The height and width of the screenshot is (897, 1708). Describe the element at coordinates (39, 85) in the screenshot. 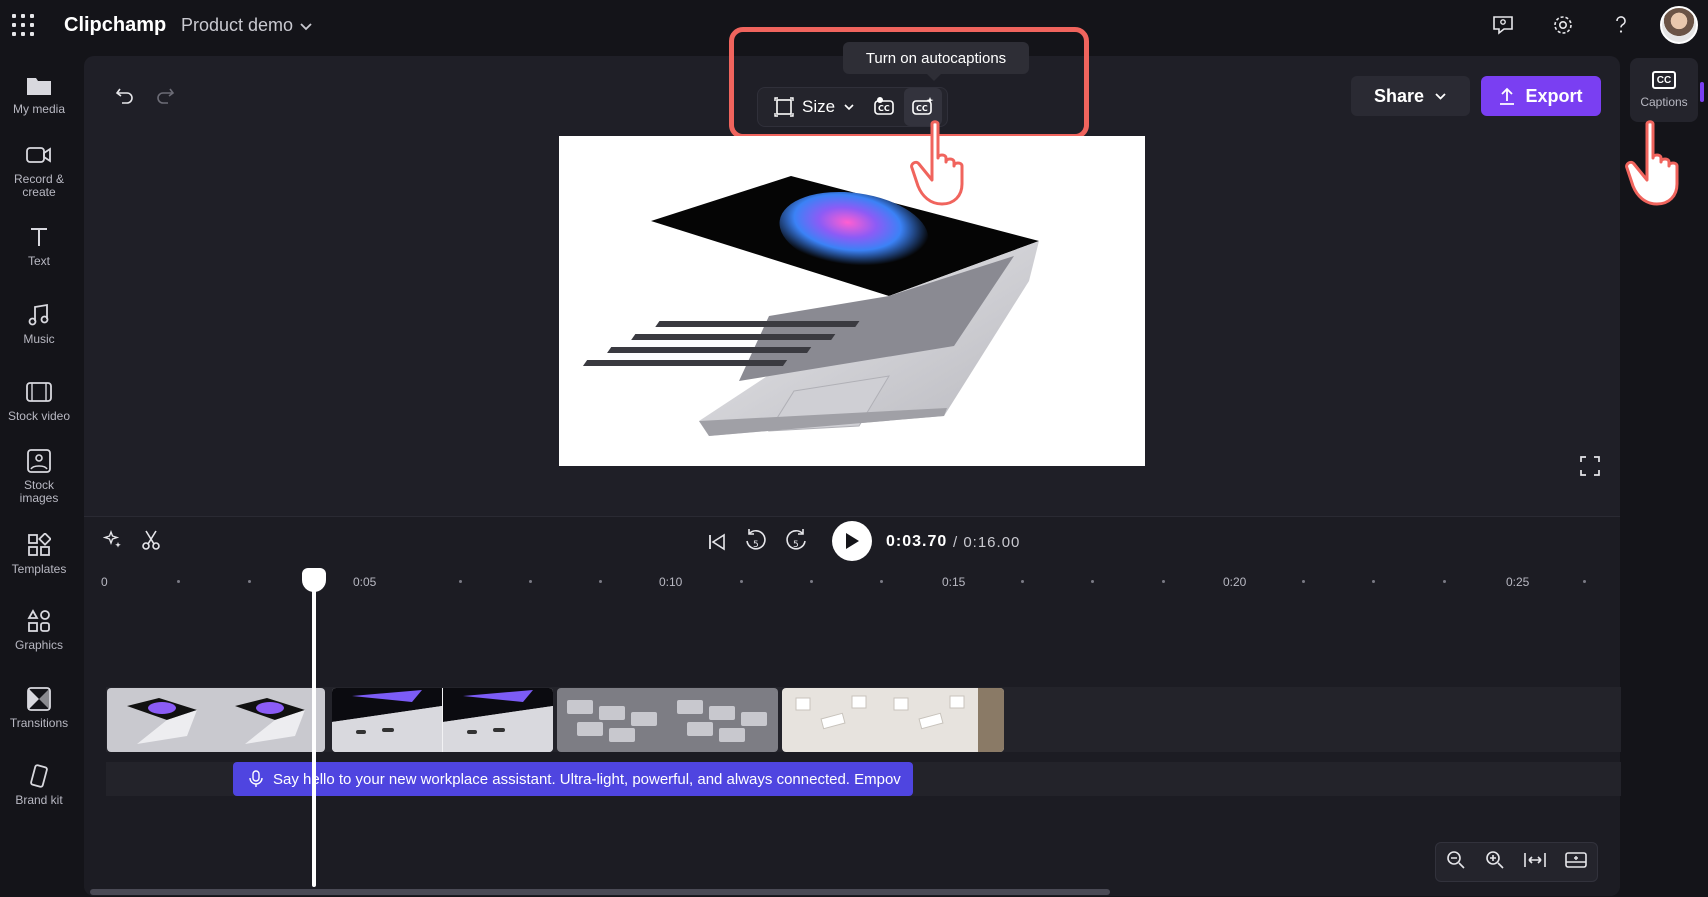

I see `folder-icon` at that location.